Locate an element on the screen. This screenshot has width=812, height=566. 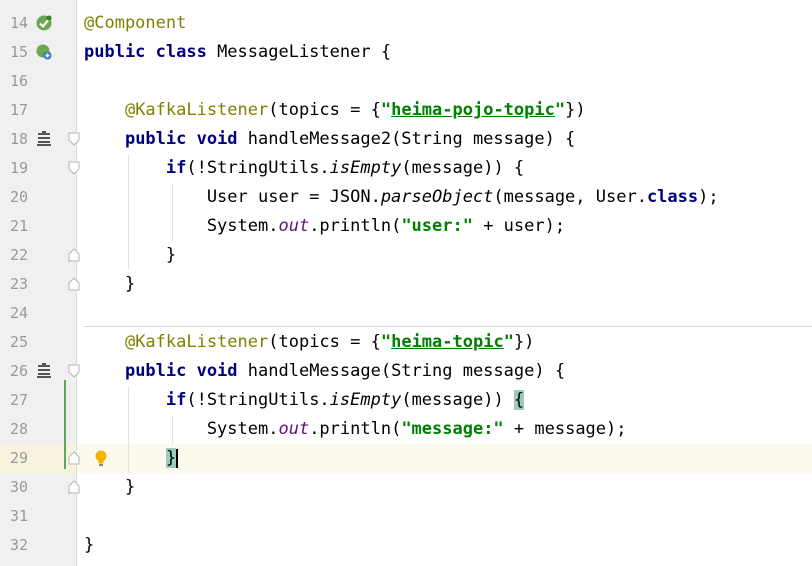
line-number: 27 is located at coordinates (18, 400).